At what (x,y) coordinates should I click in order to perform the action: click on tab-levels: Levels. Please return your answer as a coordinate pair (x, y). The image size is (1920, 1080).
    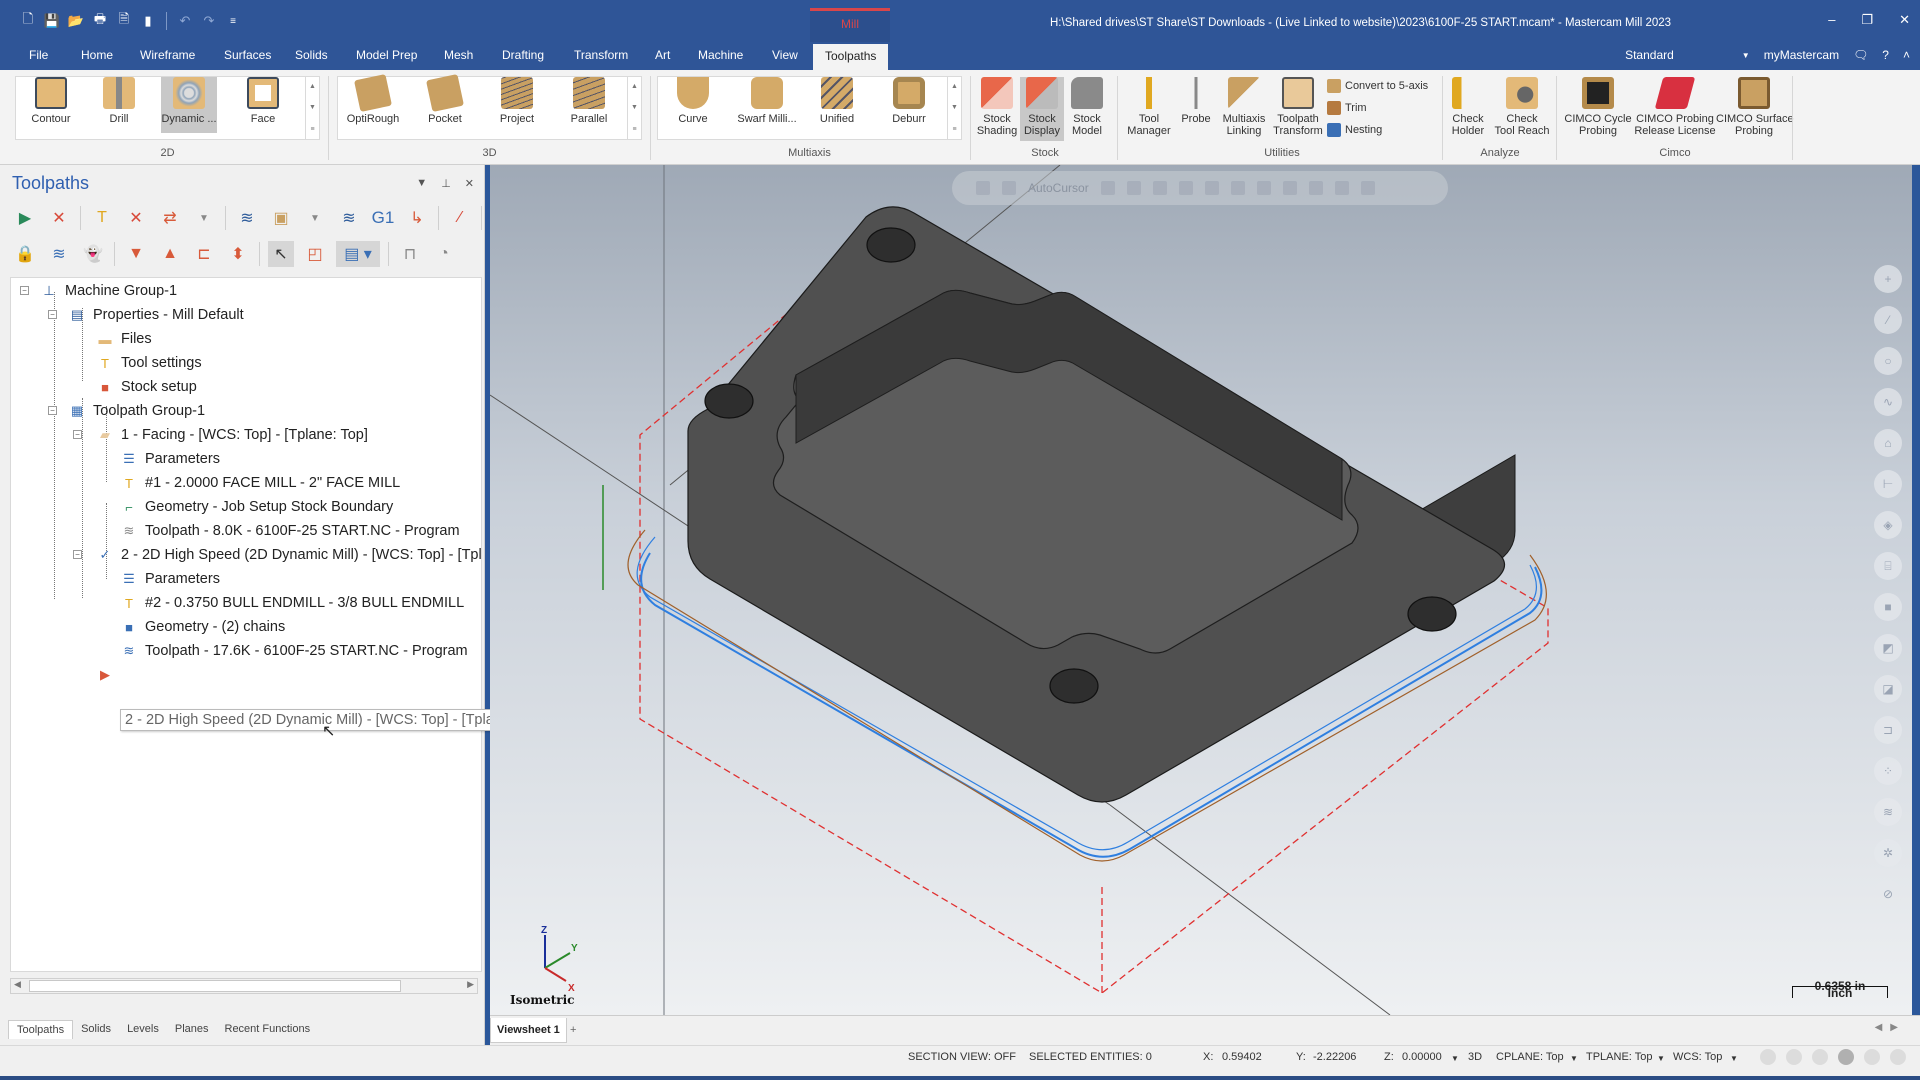
    Looking at the image, I should click on (143, 1029).